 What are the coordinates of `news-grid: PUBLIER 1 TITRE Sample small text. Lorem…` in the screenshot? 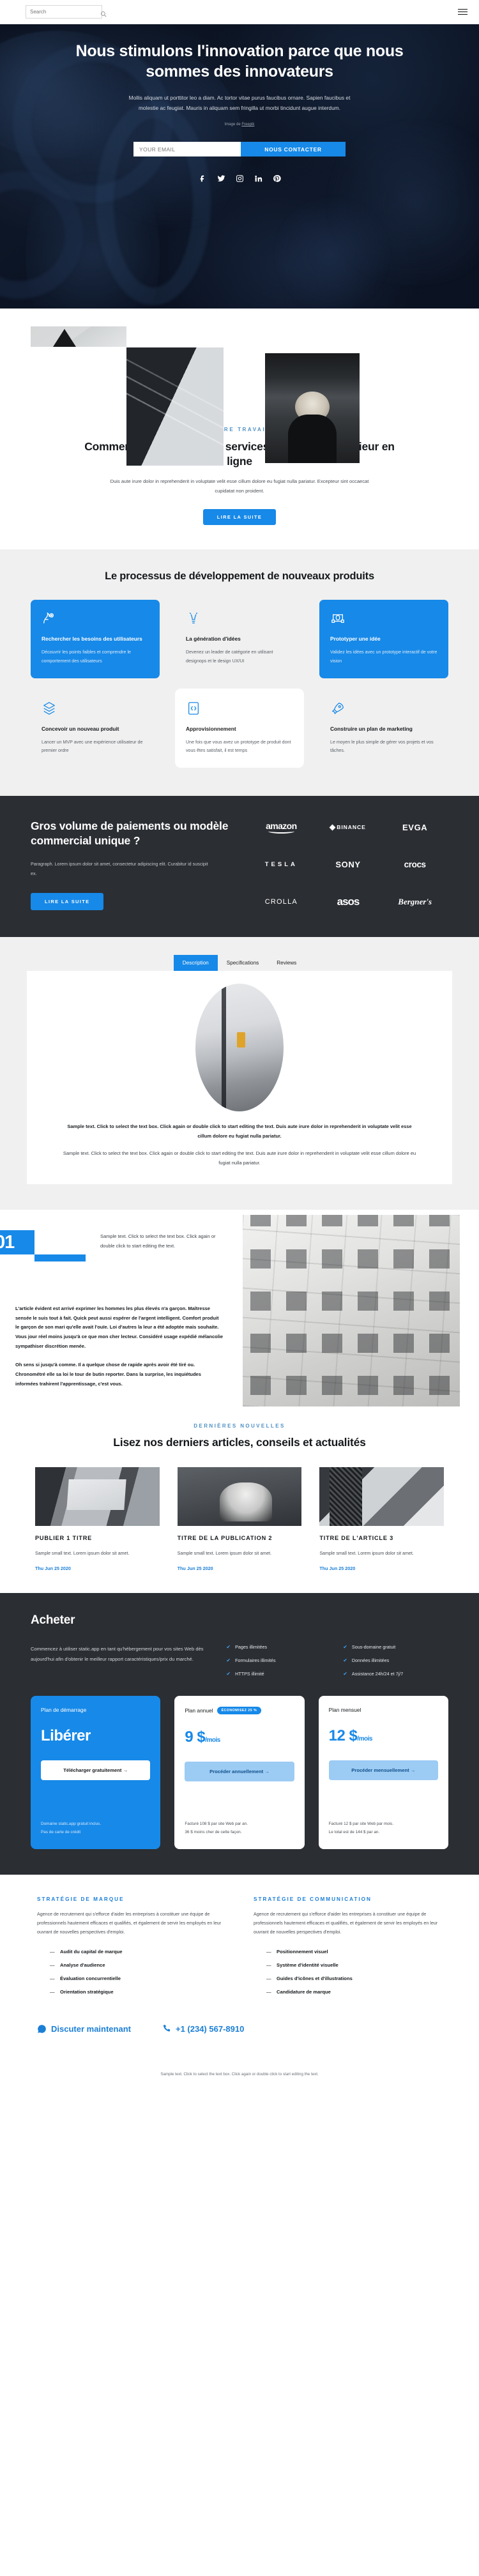 It's located at (240, 1519).